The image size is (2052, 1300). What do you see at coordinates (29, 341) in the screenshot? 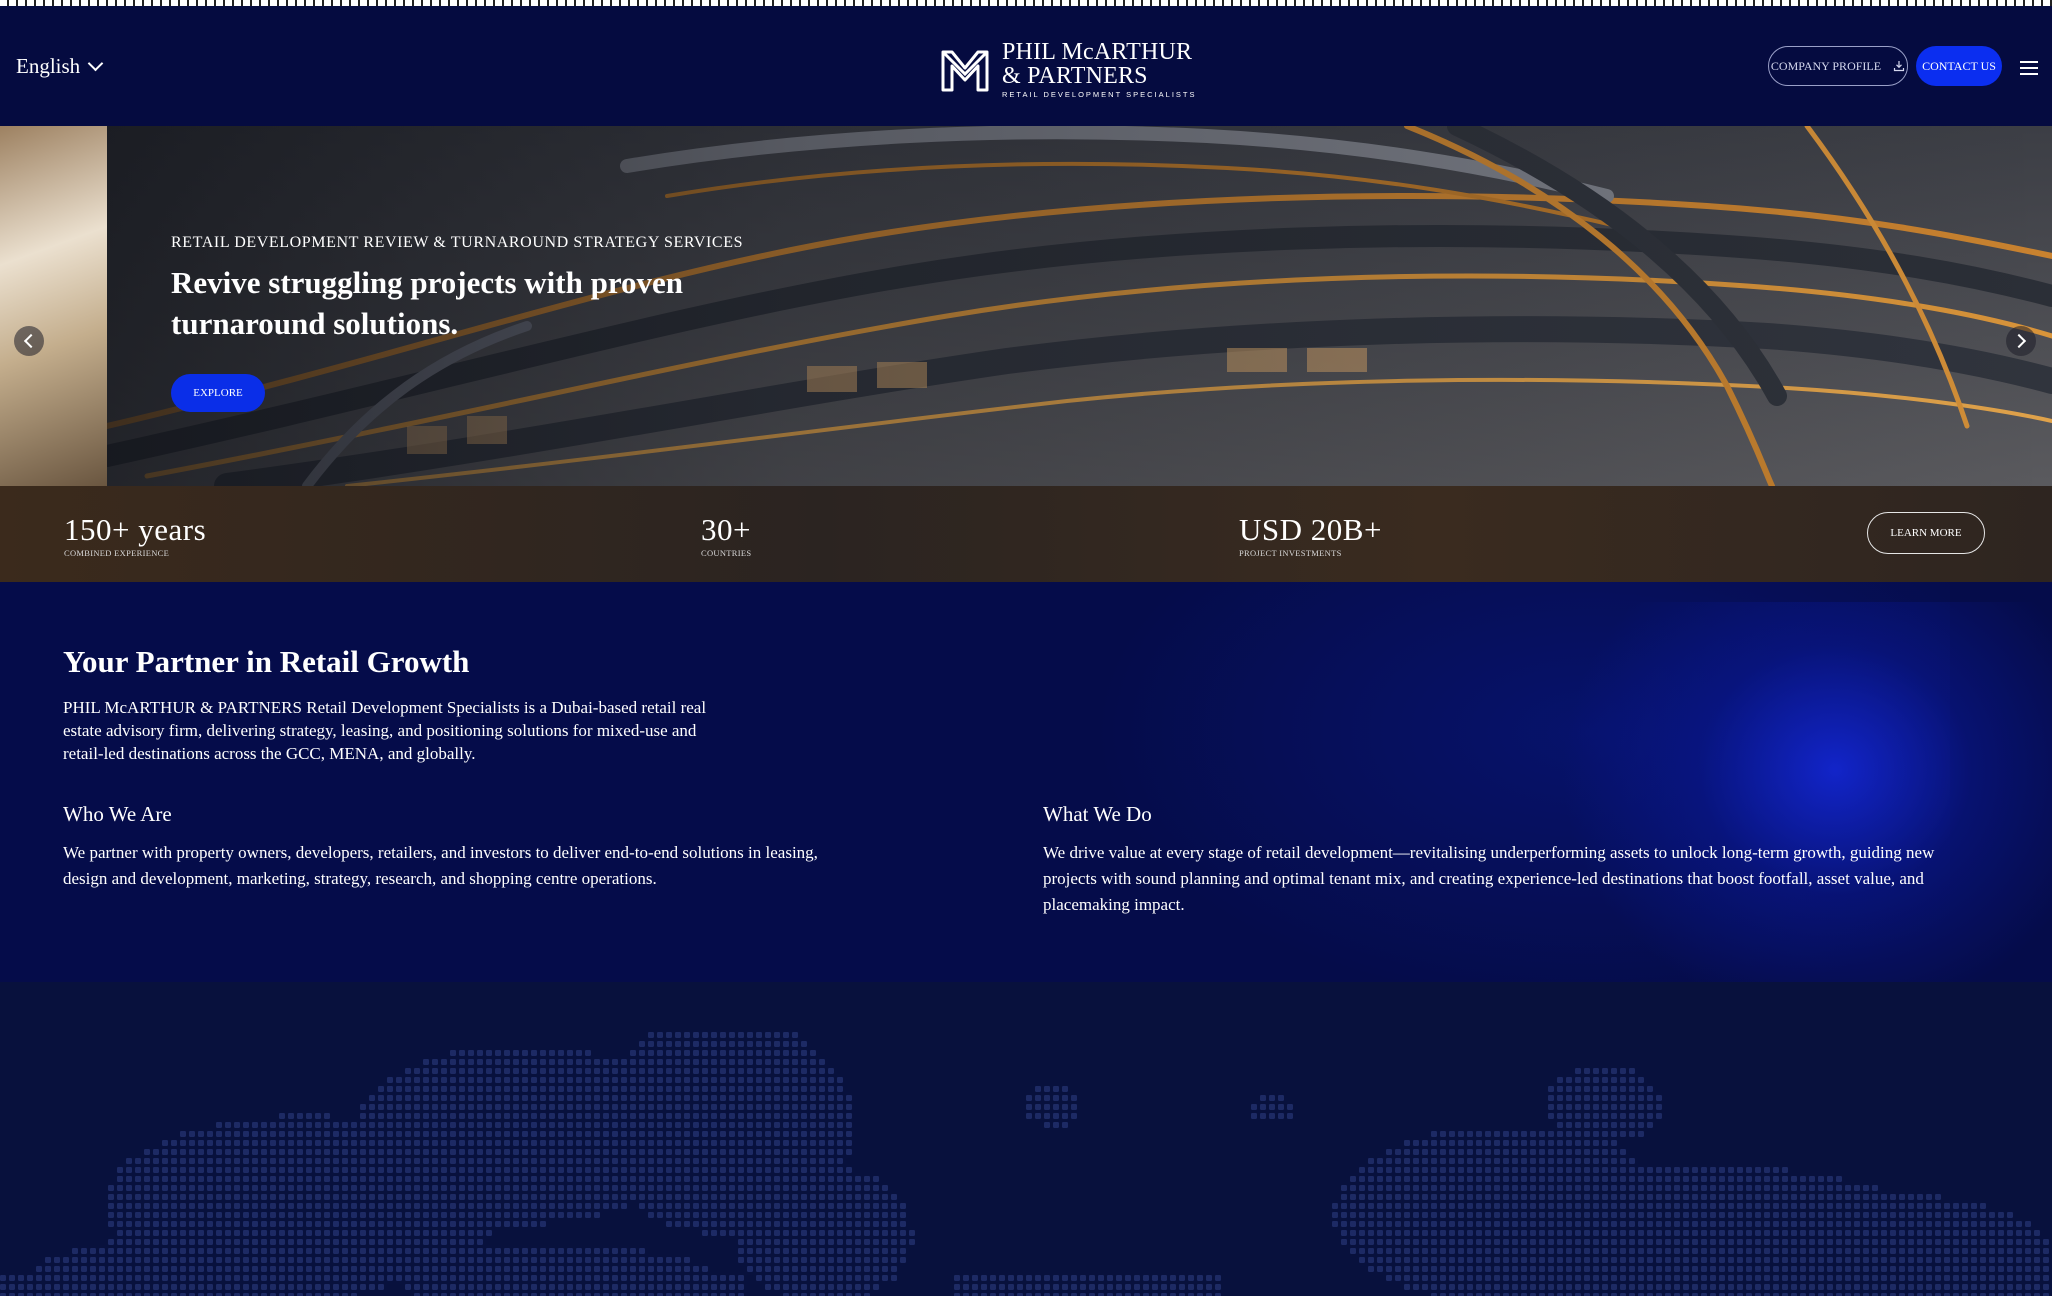
I see `carousel-prev-button` at bounding box center [29, 341].